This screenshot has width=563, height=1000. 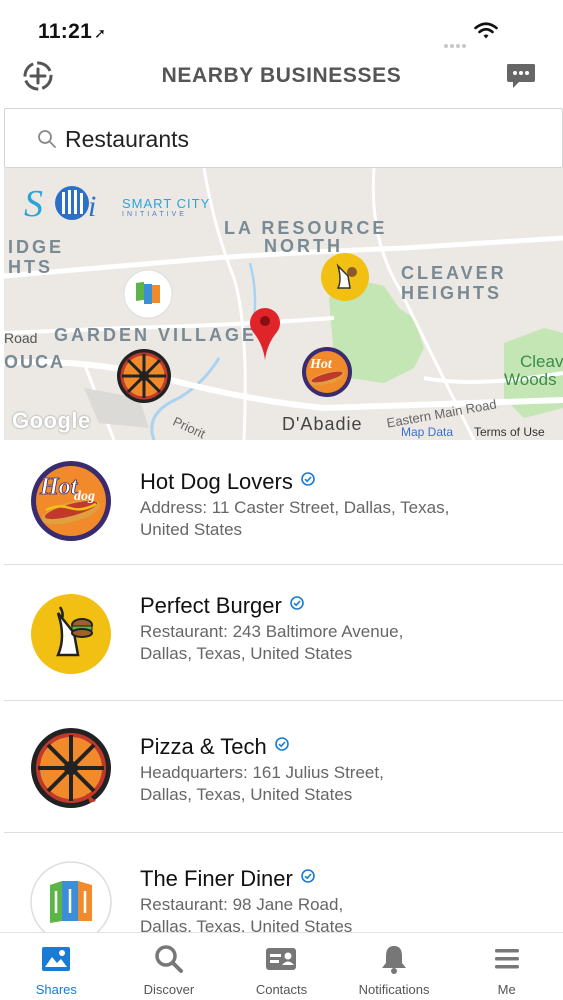 What do you see at coordinates (30, 267) in the screenshot?
I see `map-label-hts: HTS` at bounding box center [30, 267].